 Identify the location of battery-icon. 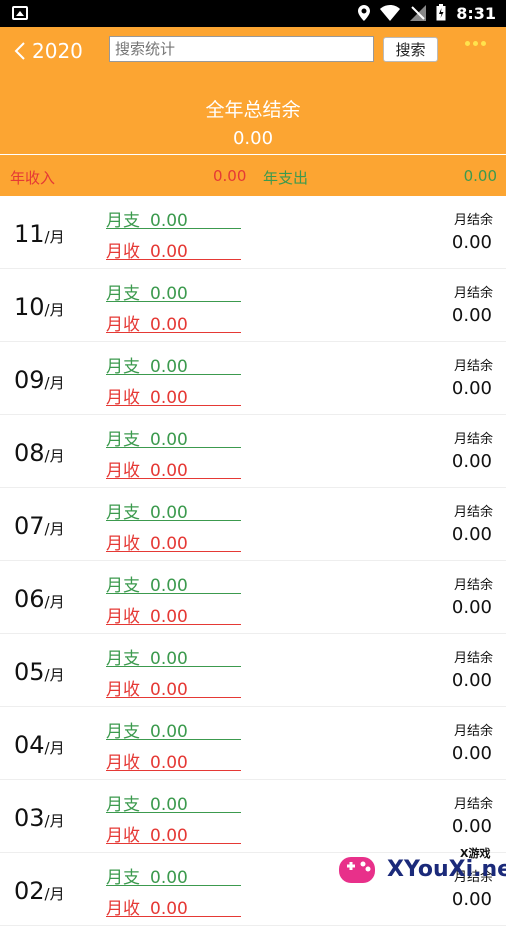
(441, 12).